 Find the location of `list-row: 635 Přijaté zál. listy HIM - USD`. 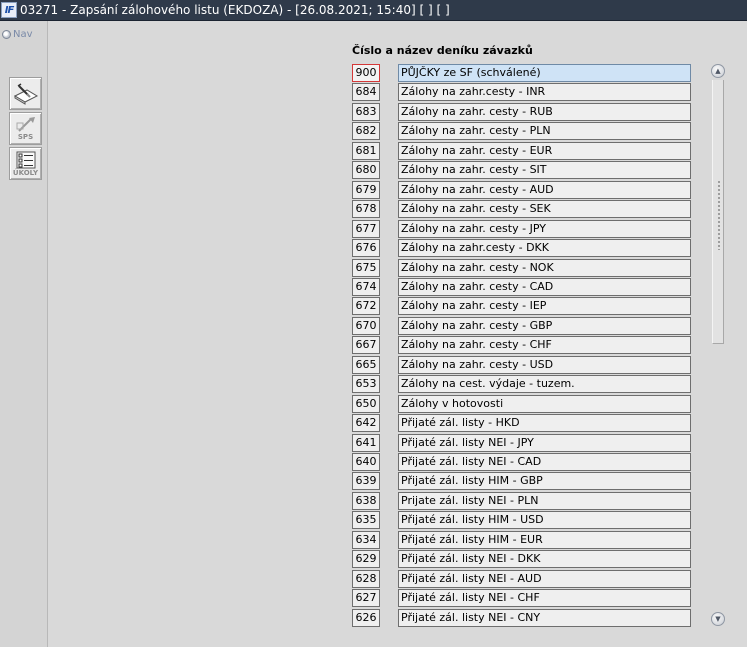

list-row: 635 Přijaté zál. listy HIM - USD is located at coordinates (522, 520).